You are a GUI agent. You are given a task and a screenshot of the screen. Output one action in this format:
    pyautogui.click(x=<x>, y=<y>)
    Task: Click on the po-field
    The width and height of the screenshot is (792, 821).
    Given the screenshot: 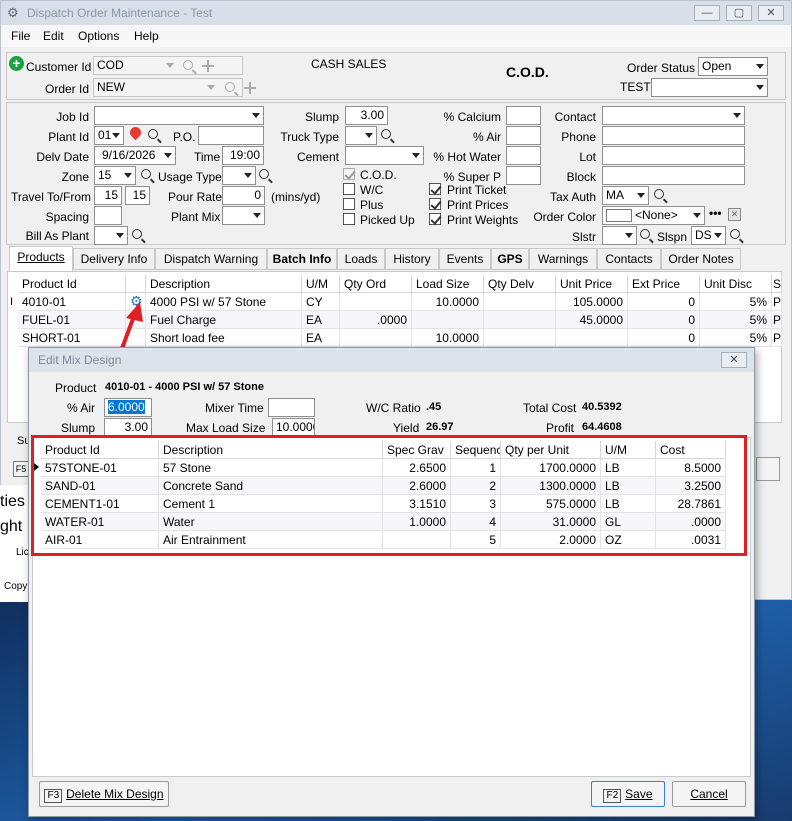 What is the action you would take?
    pyautogui.click(x=231, y=135)
    